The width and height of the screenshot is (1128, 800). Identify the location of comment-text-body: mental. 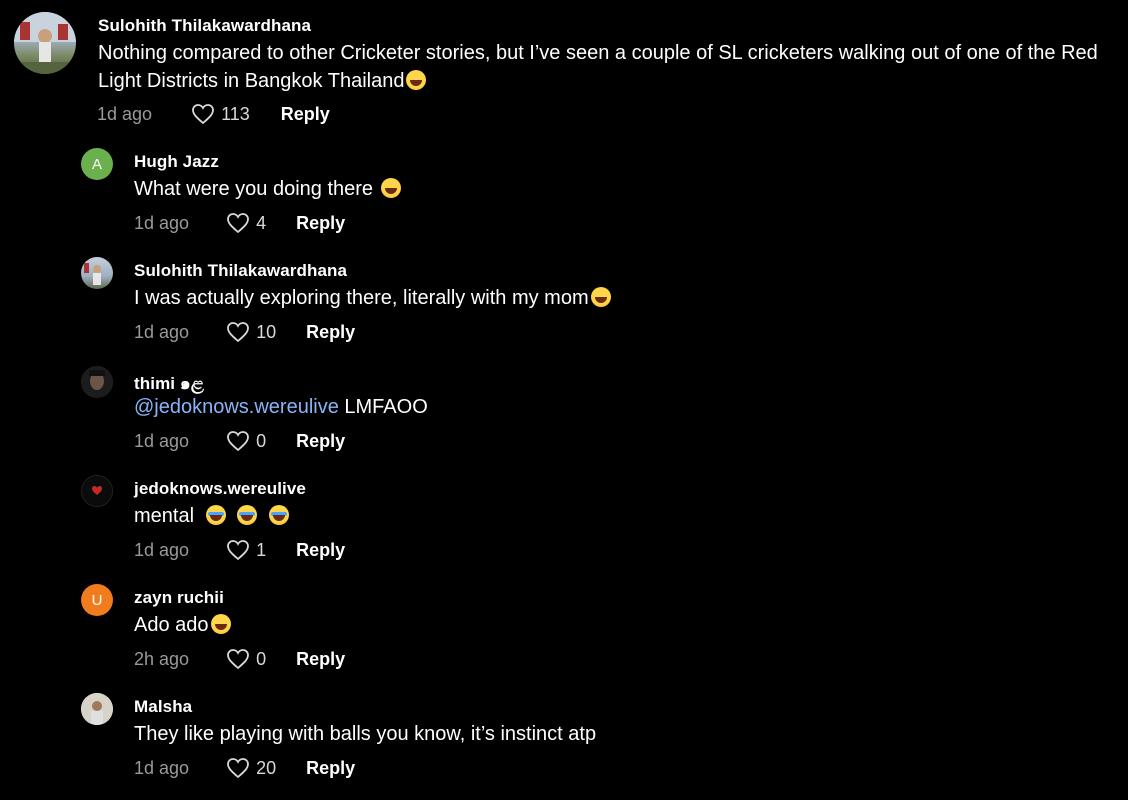
(164, 516).